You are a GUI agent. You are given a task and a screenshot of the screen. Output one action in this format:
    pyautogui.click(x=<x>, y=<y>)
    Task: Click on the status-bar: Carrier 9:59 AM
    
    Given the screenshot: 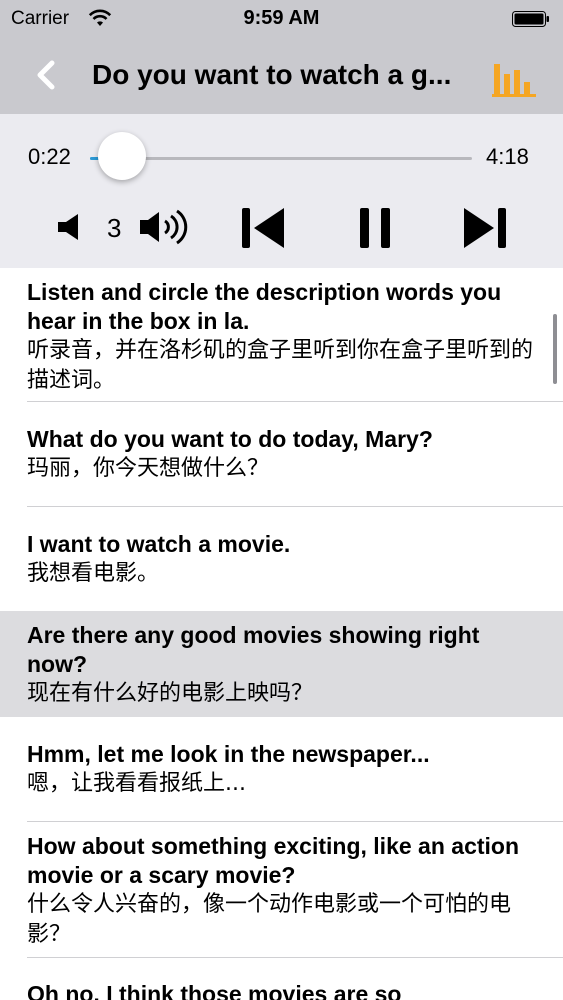 What is the action you would take?
    pyautogui.click(x=281, y=19)
    